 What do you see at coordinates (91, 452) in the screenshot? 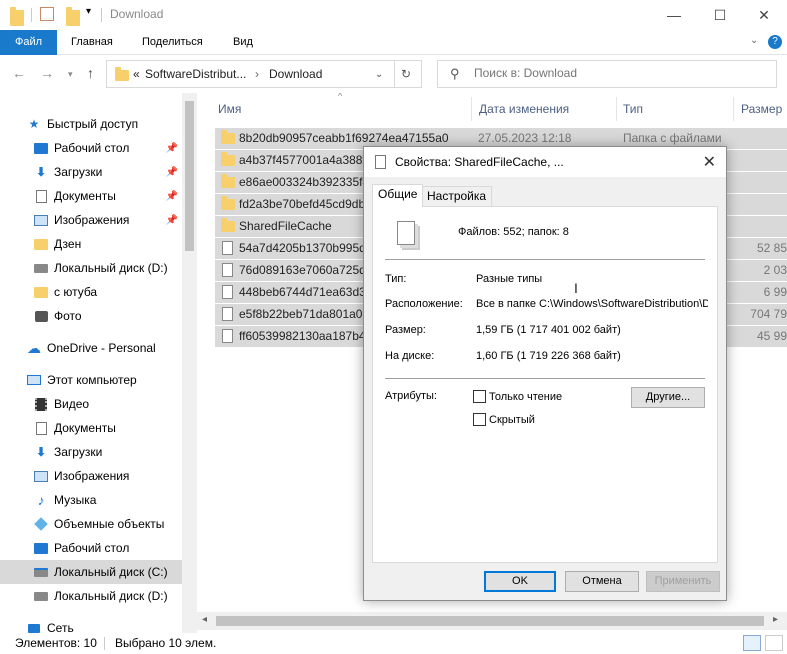
I see `sidebar-item-pc-downloads: ⬇ Загрузки` at bounding box center [91, 452].